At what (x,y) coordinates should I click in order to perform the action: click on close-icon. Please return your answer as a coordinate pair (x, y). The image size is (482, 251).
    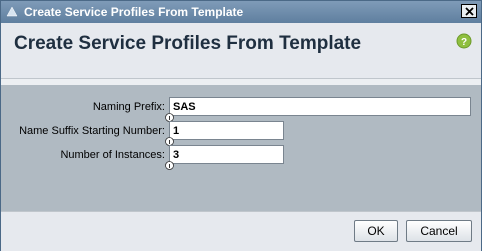
    Looking at the image, I should click on (469, 11).